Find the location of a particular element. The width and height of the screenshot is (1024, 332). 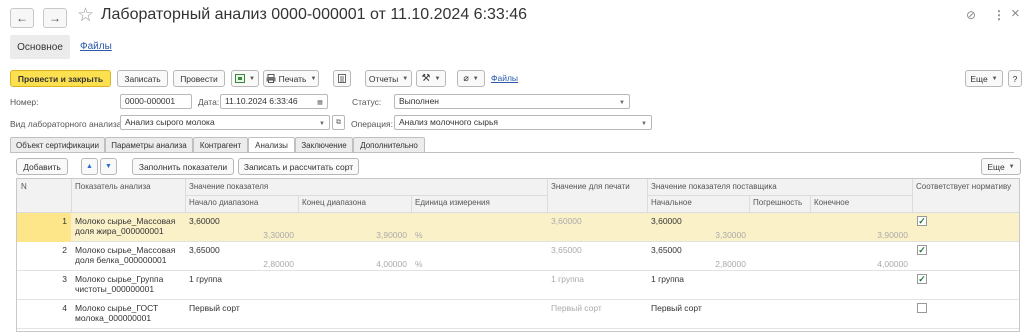

tab-main: Основное is located at coordinates (40, 47).